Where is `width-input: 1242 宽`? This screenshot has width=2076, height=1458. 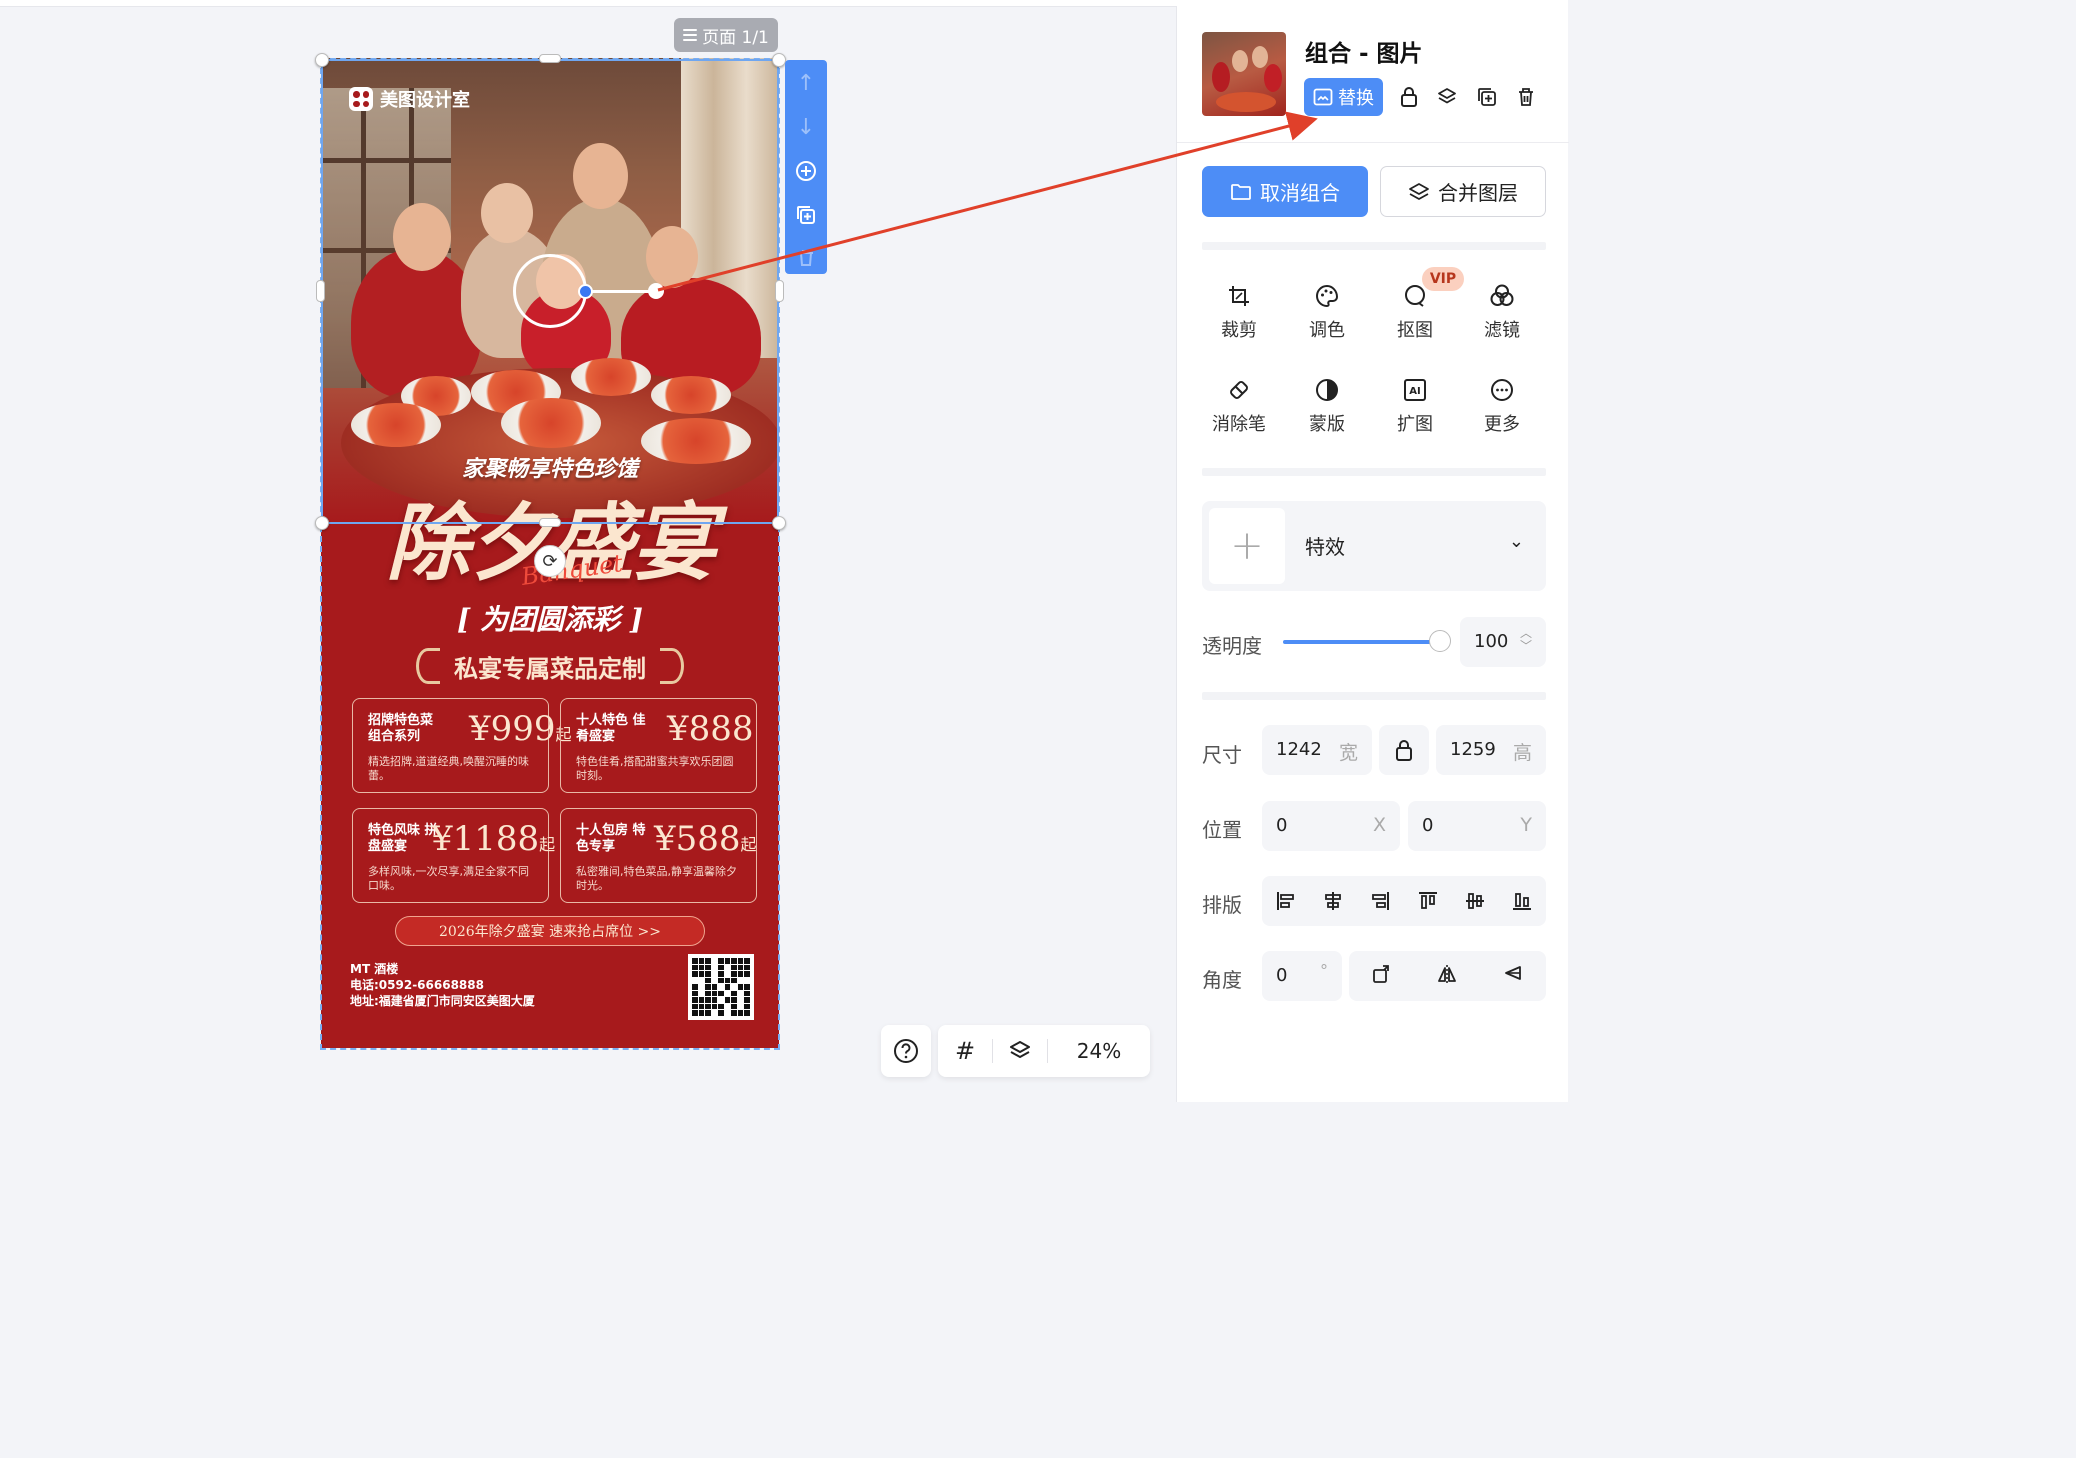
width-input: 1242 宽 is located at coordinates (1317, 750).